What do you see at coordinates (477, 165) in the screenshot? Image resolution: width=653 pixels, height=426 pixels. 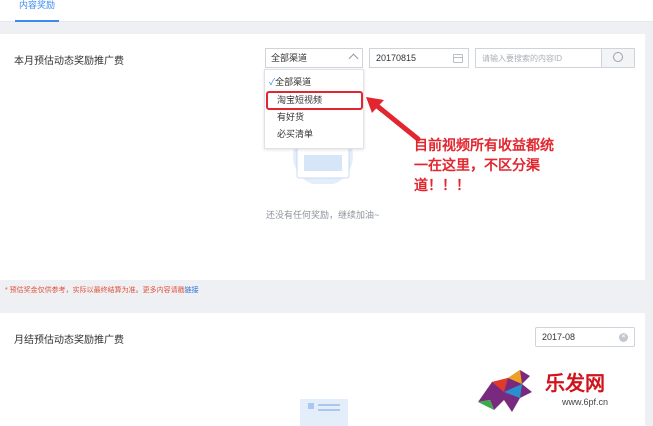 I see `annotation-line: 一在这里，不区分渠` at bounding box center [477, 165].